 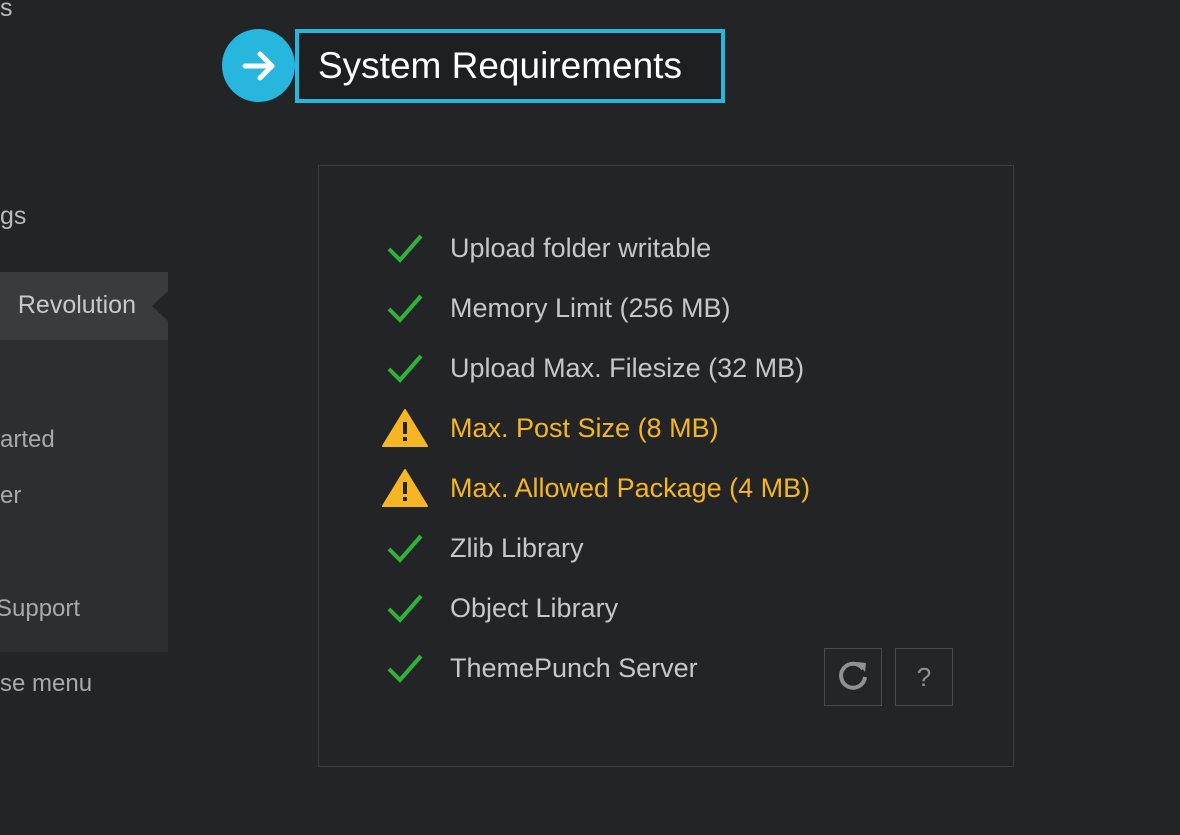 I want to click on sidebar-item-settings: gs, so click(x=13, y=216).